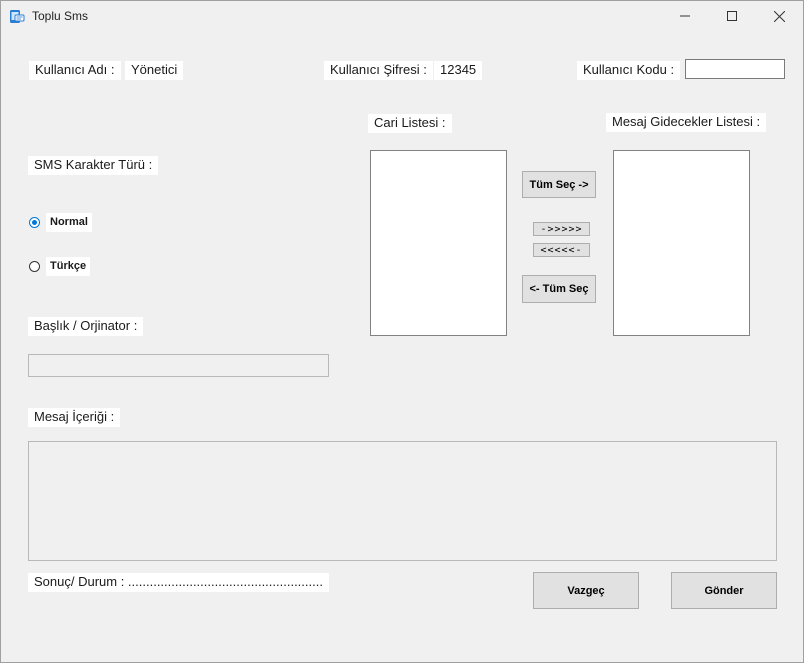 The image size is (804, 663). Describe the element at coordinates (34, 222) in the screenshot. I see `radio-normal-indicator` at that location.